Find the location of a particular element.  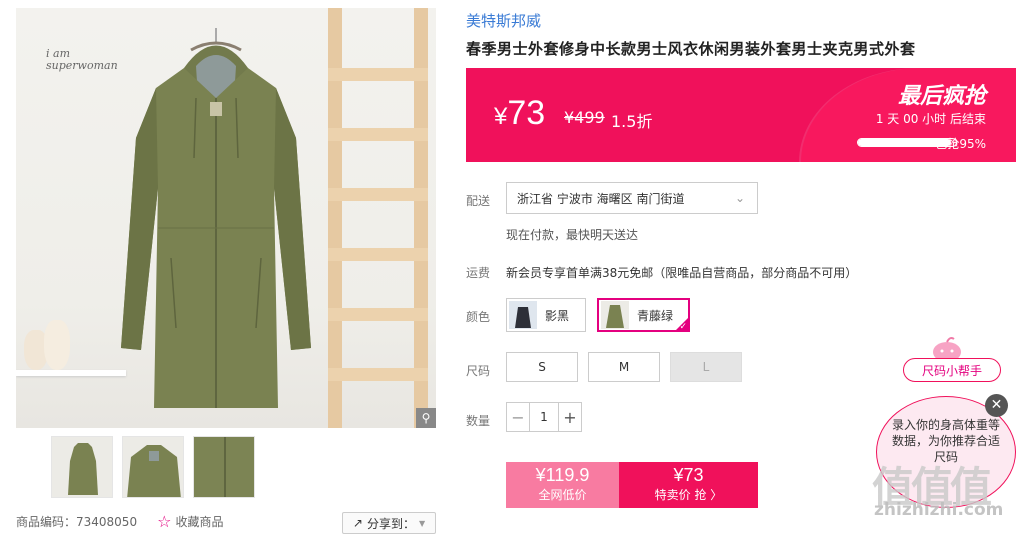

quantity-label: 数量 is located at coordinates (478, 421).